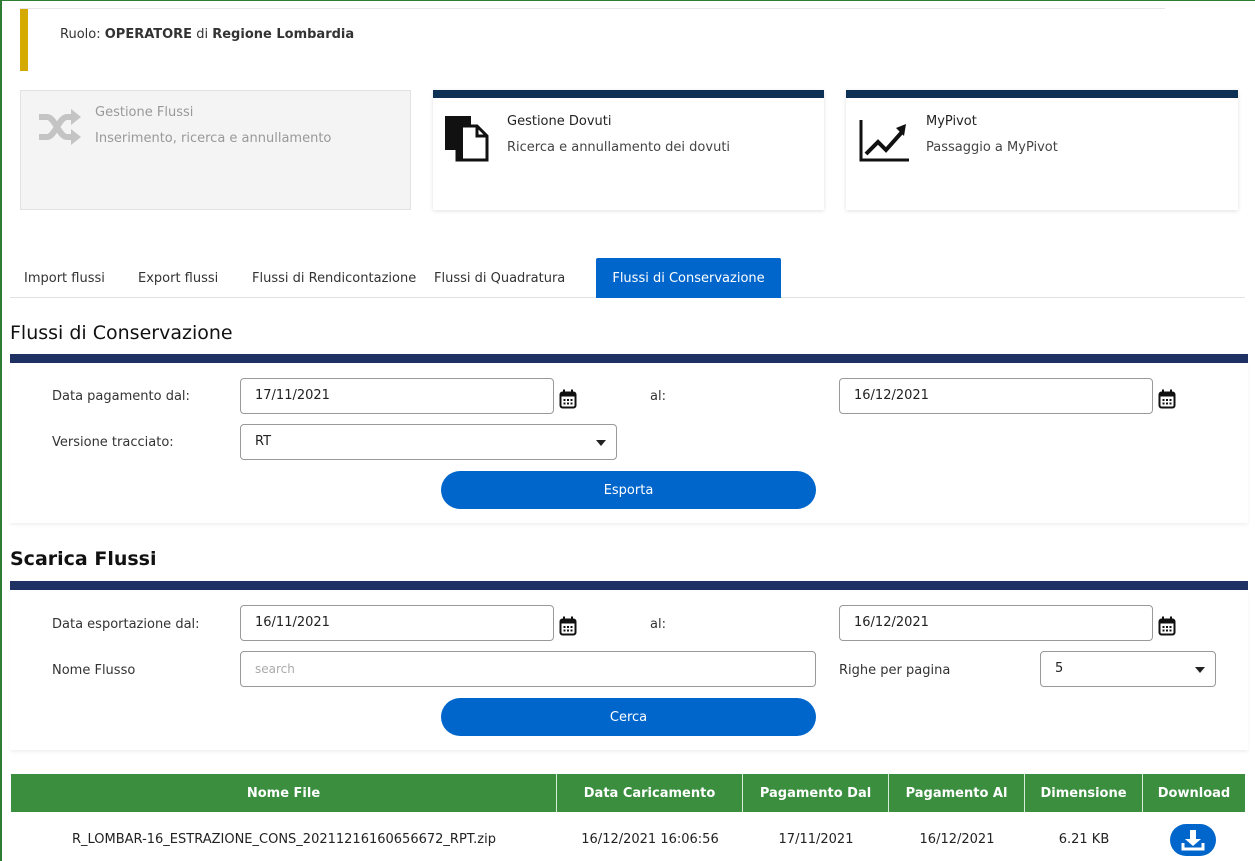 The width and height of the screenshot is (1255, 861). I want to click on documents-icon, so click(467, 139).